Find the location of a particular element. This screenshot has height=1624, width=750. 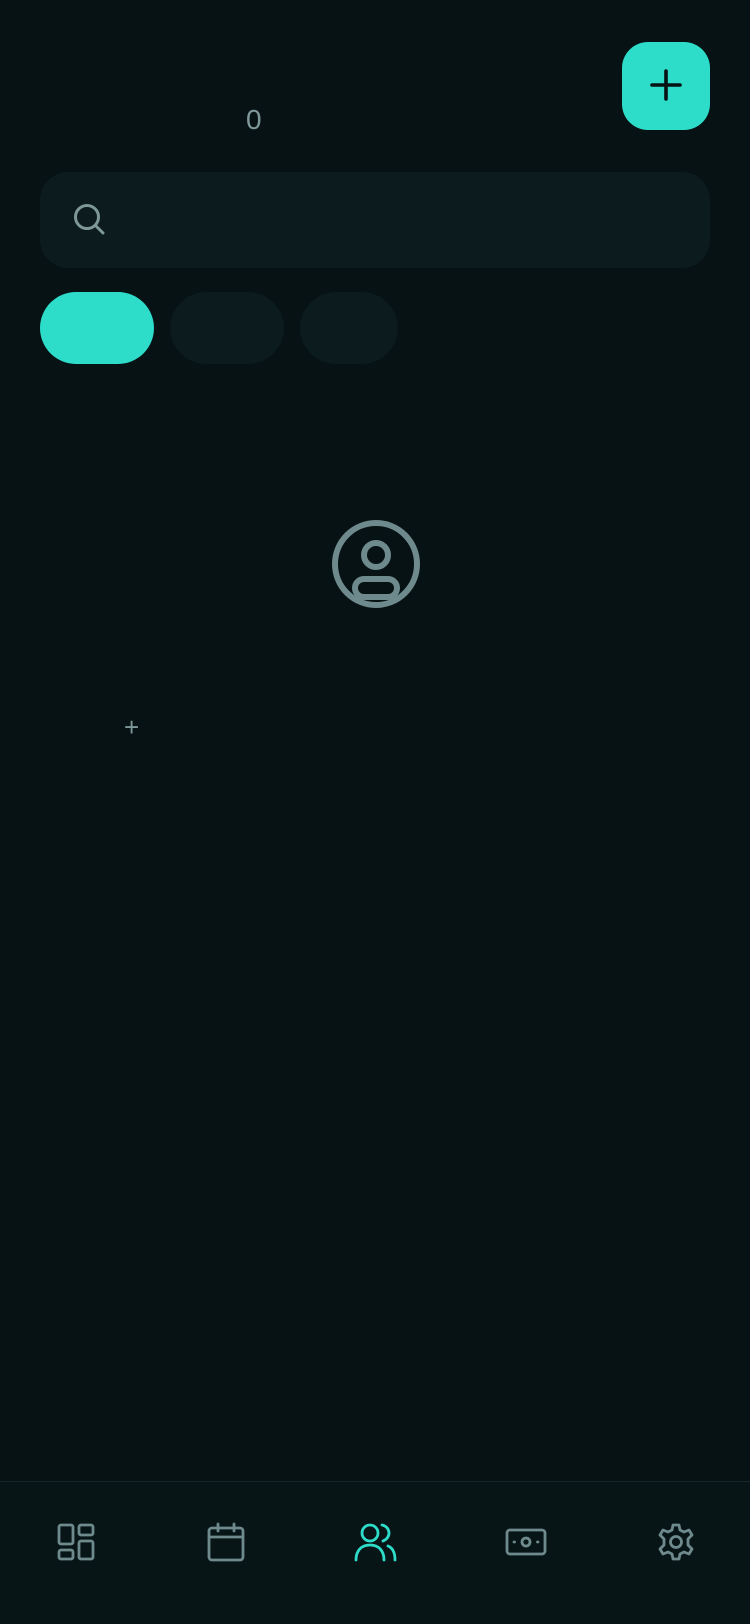

tab-dashboard is located at coordinates (76, 1544).